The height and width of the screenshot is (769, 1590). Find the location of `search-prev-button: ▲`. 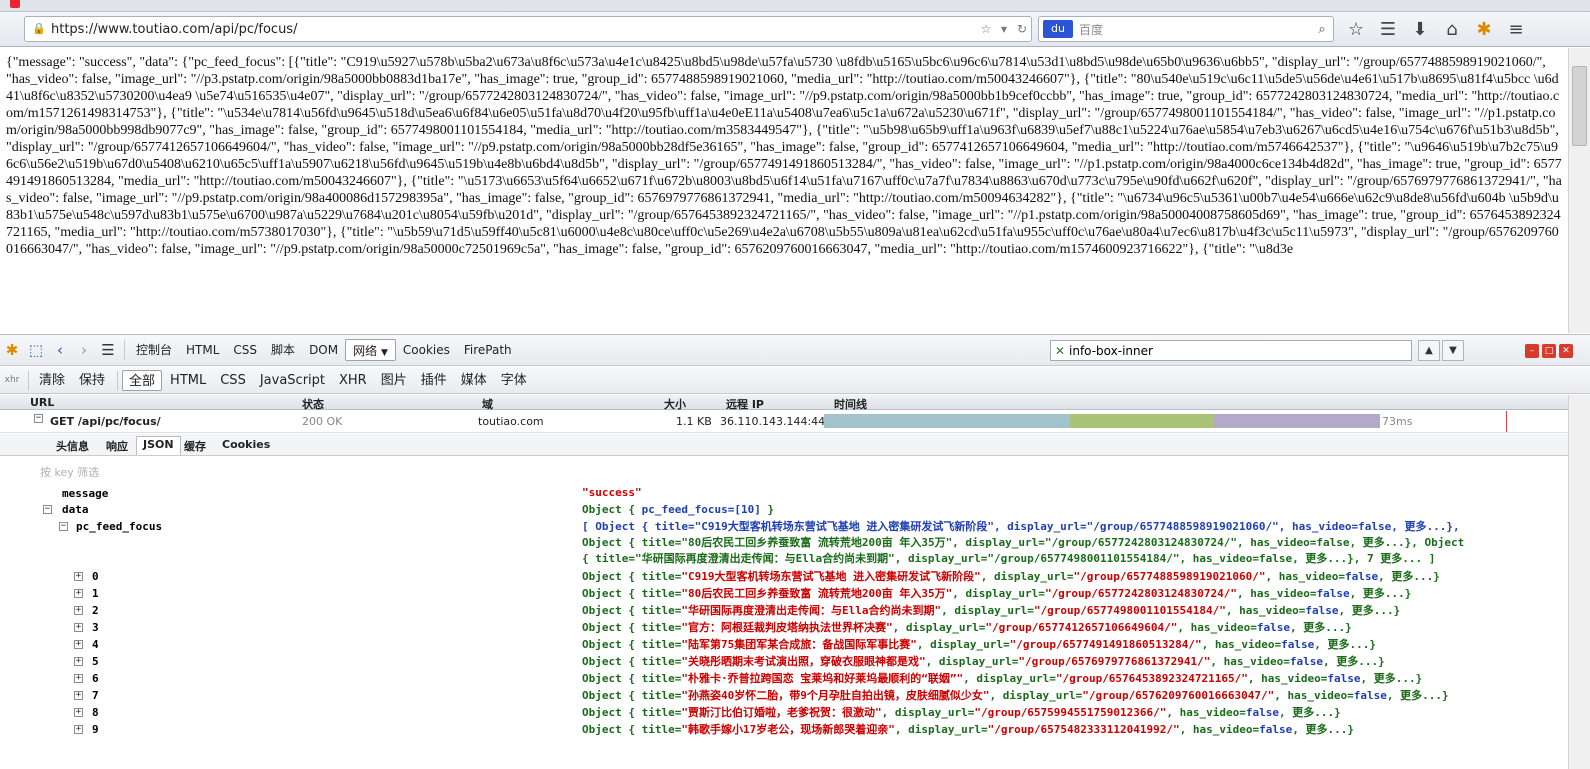

search-prev-button: ▲ is located at coordinates (1429, 350).